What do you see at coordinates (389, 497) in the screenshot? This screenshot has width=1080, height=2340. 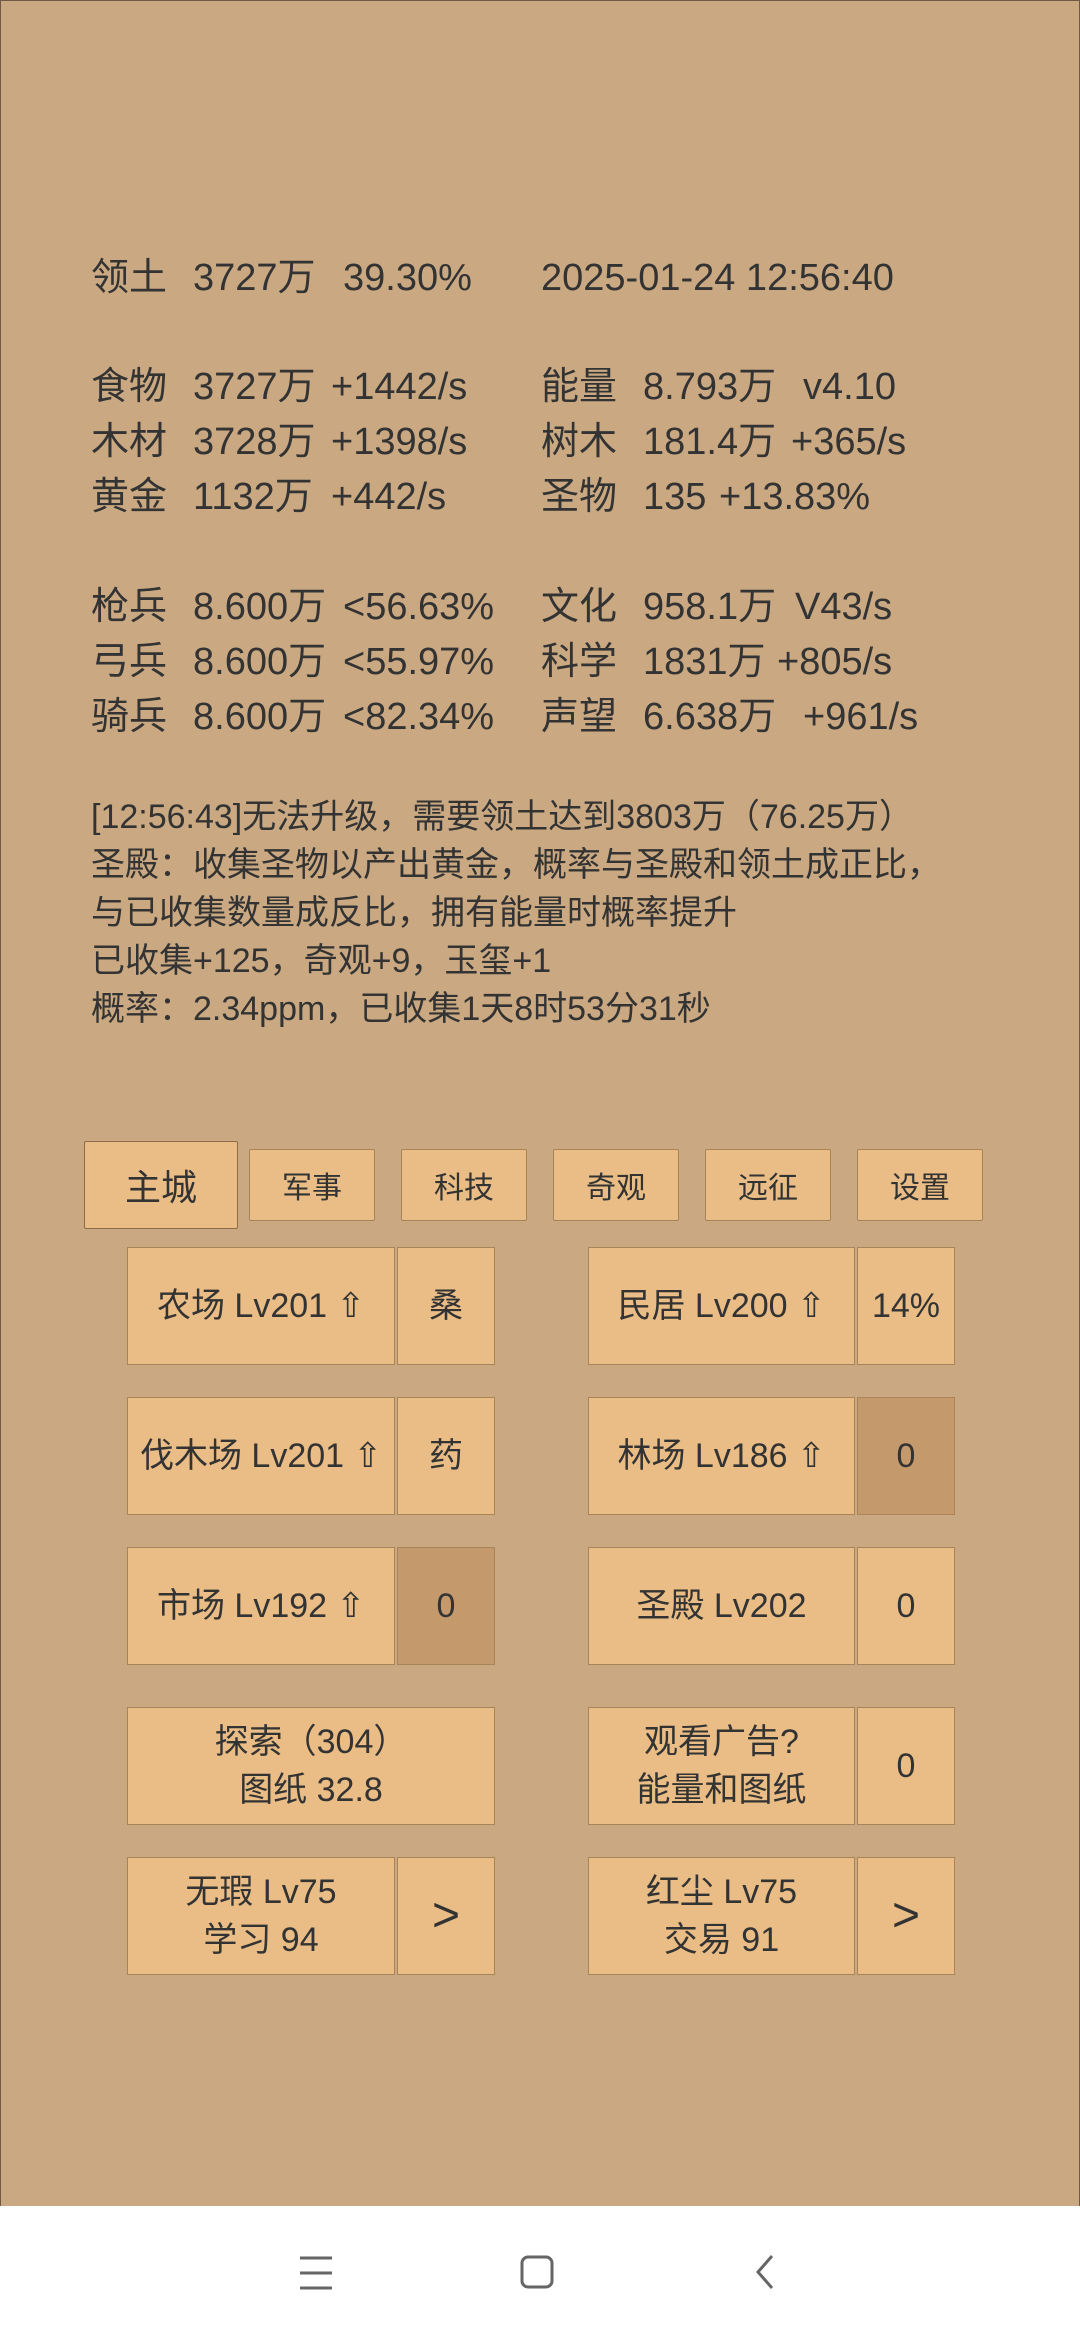 I see `res-rate: +442/s` at bounding box center [389, 497].